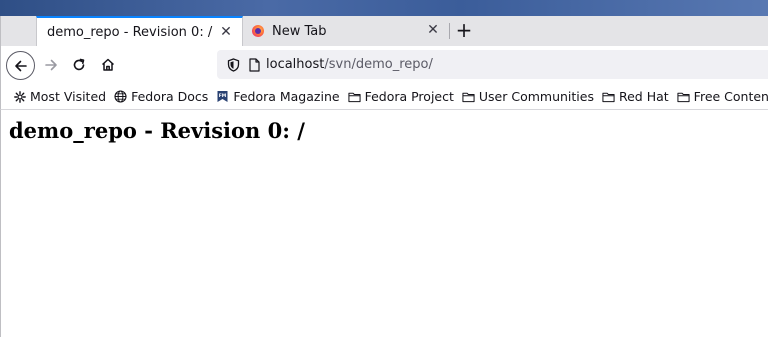 The image size is (768, 337). Describe the element at coordinates (409, 96) in the screenshot. I see `bookmark-label: Fedora Project` at that location.